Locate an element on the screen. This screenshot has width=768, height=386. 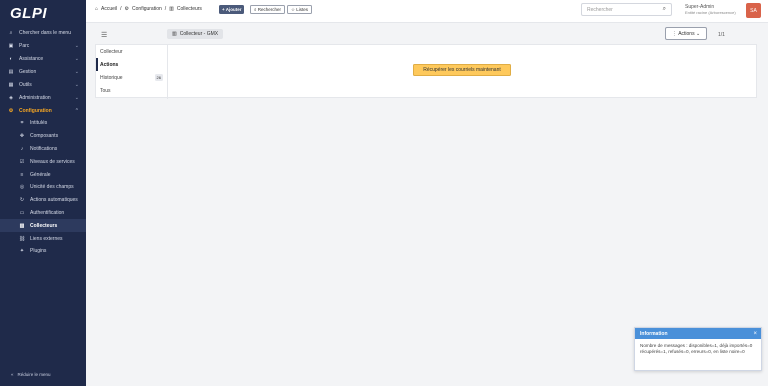
sidebar-item-label: Administration is located at coordinates (35, 97).